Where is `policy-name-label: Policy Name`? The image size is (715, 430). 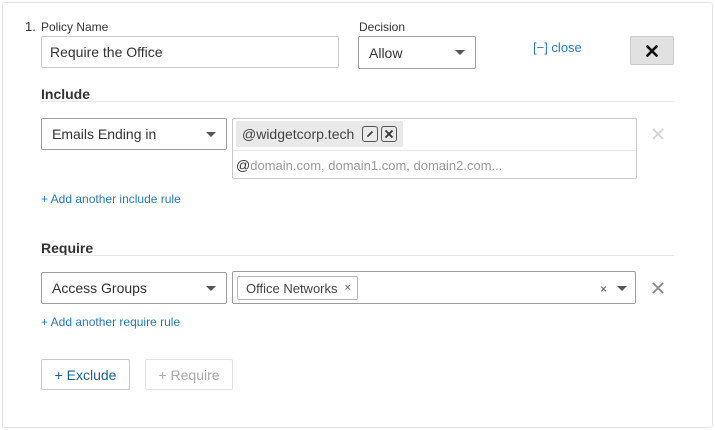 policy-name-label: Policy Name is located at coordinates (75, 27).